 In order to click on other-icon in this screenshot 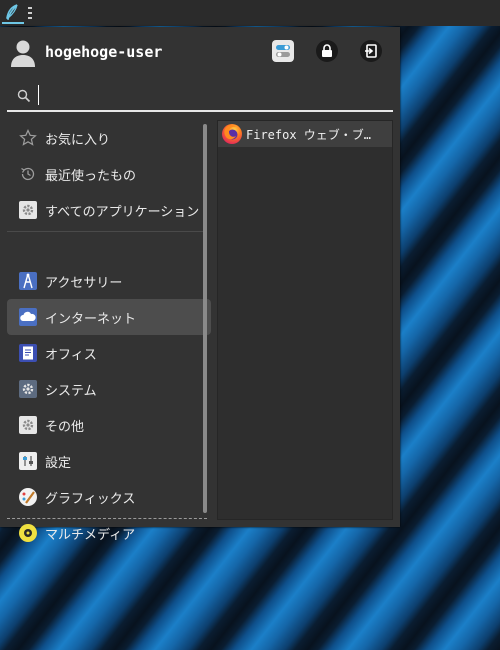, I will do `click(28, 425)`.